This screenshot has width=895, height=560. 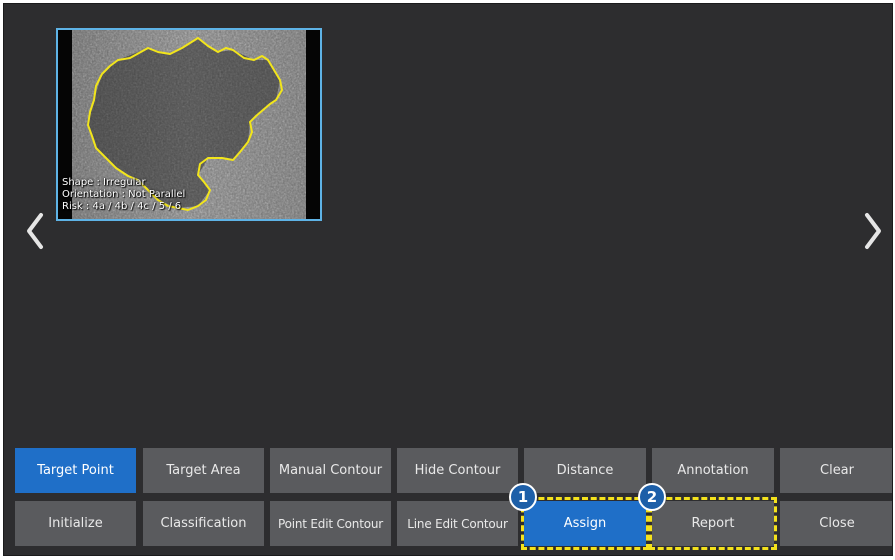 What do you see at coordinates (75, 523) in the screenshot?
I see `initialize-button: Initialize` at bounding box center [75, 523].